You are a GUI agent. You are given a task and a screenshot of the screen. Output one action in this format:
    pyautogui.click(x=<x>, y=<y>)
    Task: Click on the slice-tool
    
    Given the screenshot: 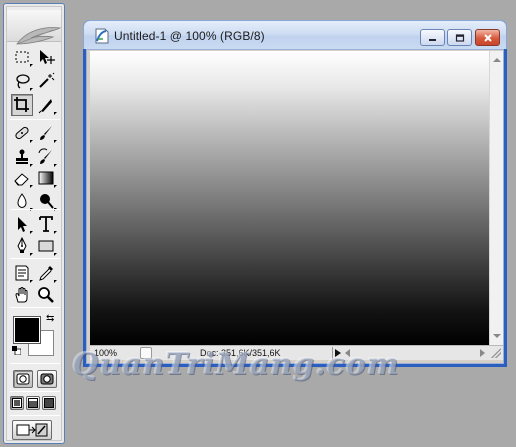 What is the action you would take?
    pyautogui.click(x=46, y=105)
    